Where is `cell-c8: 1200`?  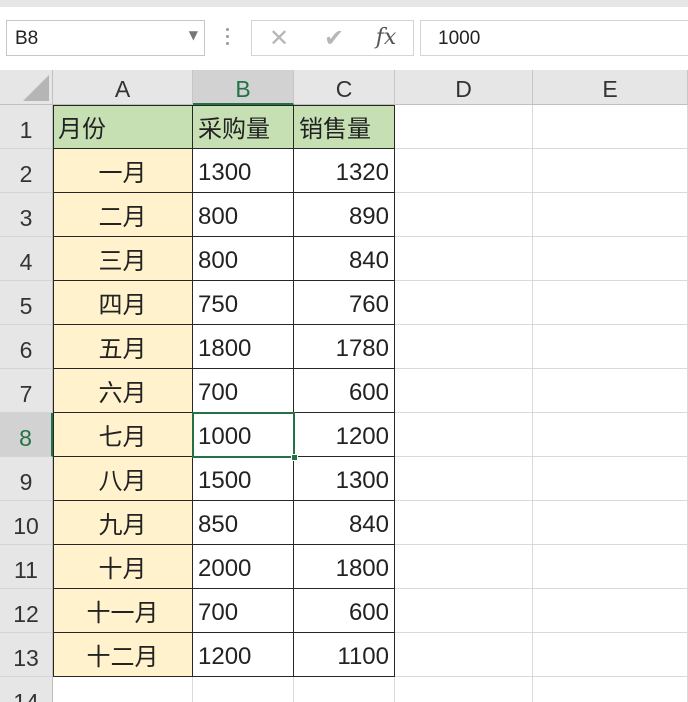 cell-c8: 1200 is located at coordinates (344, 435).